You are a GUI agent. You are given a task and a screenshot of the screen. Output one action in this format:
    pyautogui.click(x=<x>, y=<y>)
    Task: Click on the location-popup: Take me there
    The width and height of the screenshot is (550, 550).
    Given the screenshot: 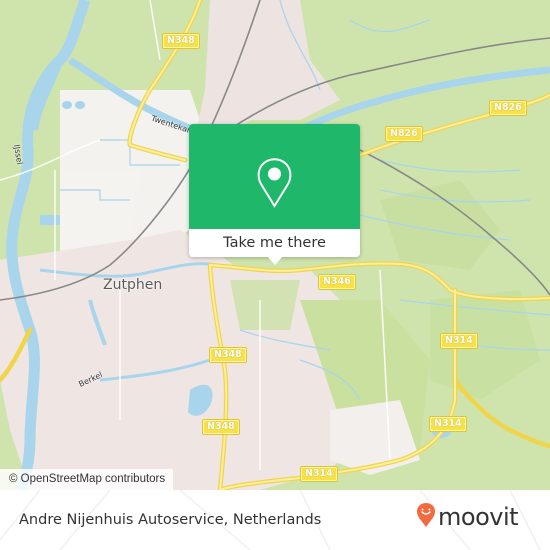 What is the action you would take?
    pyautogui.click(x=274, y=194)
    